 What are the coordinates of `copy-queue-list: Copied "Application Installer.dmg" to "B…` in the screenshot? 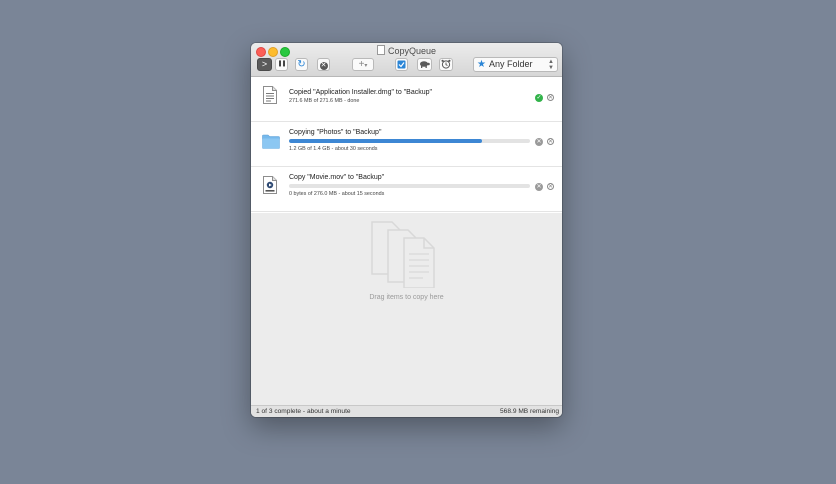 It's located at (406, 145).